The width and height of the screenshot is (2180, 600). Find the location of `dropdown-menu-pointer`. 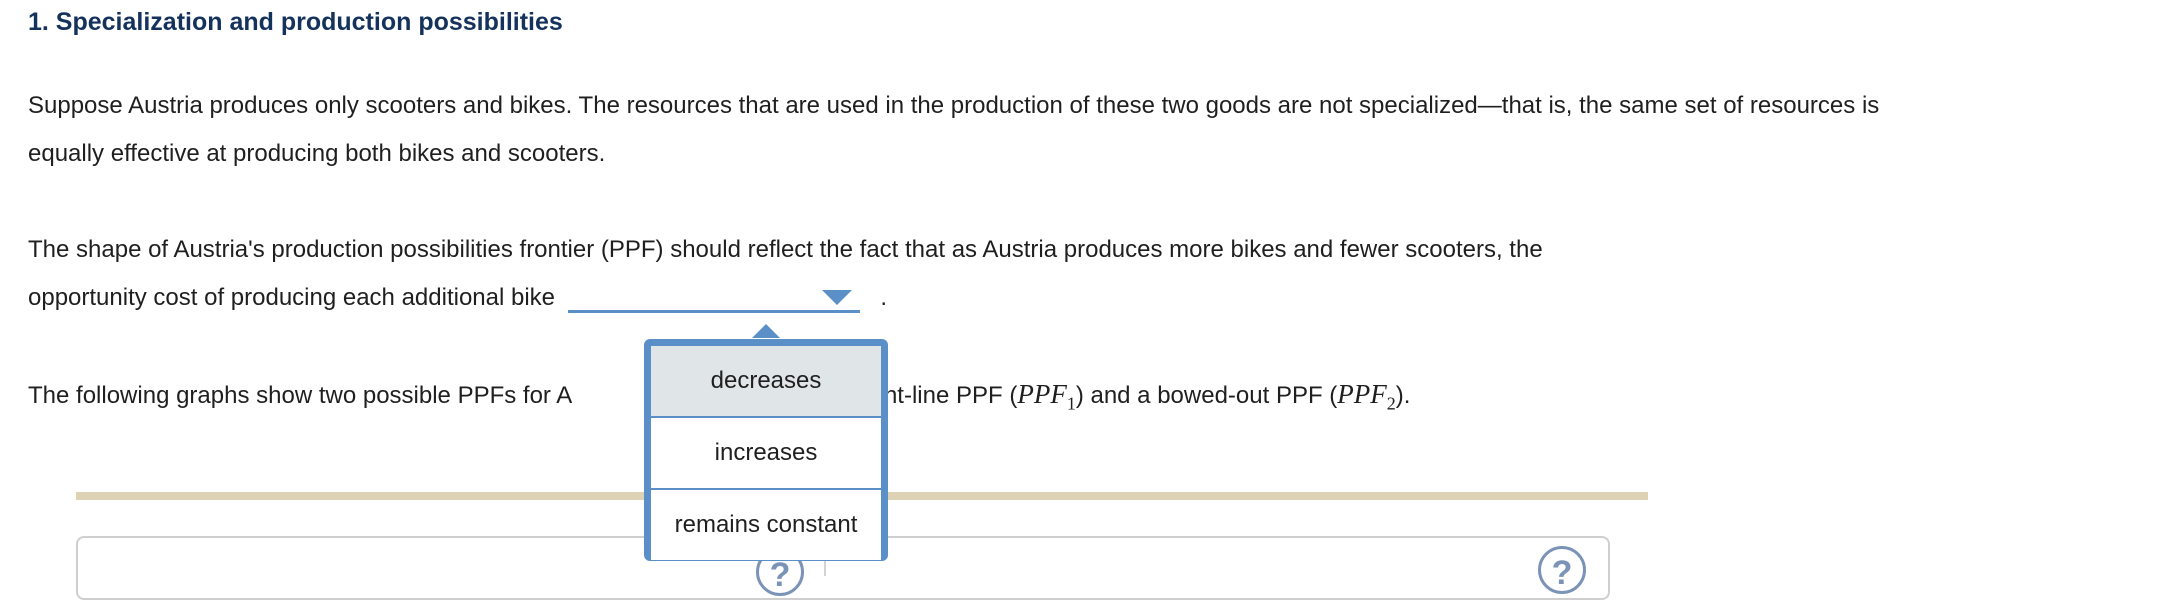

dropdown-menu-pointer is located at coordinates (766, 331).